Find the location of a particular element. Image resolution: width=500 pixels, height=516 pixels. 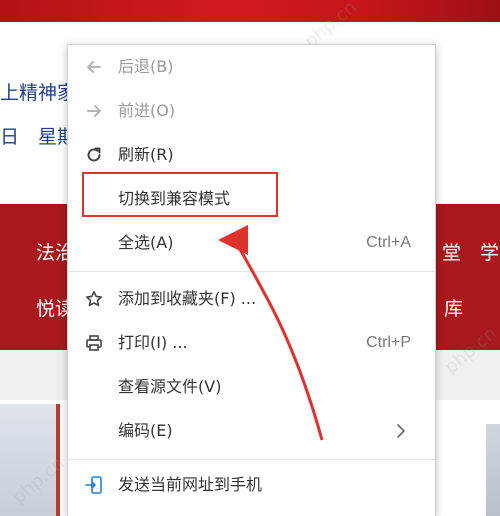

menu-item-shortcut: Ctrl+P is located at coordinates (388, 342).